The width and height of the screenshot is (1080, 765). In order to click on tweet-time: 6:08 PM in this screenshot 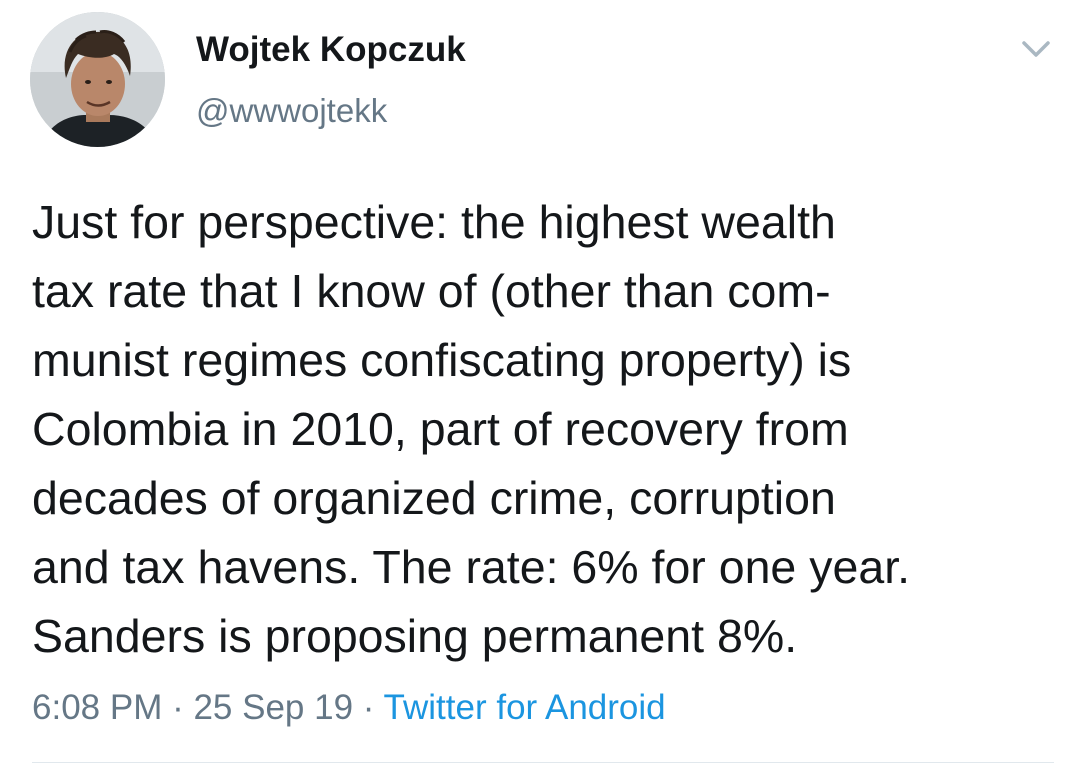, I will do `click(97, 707)`.